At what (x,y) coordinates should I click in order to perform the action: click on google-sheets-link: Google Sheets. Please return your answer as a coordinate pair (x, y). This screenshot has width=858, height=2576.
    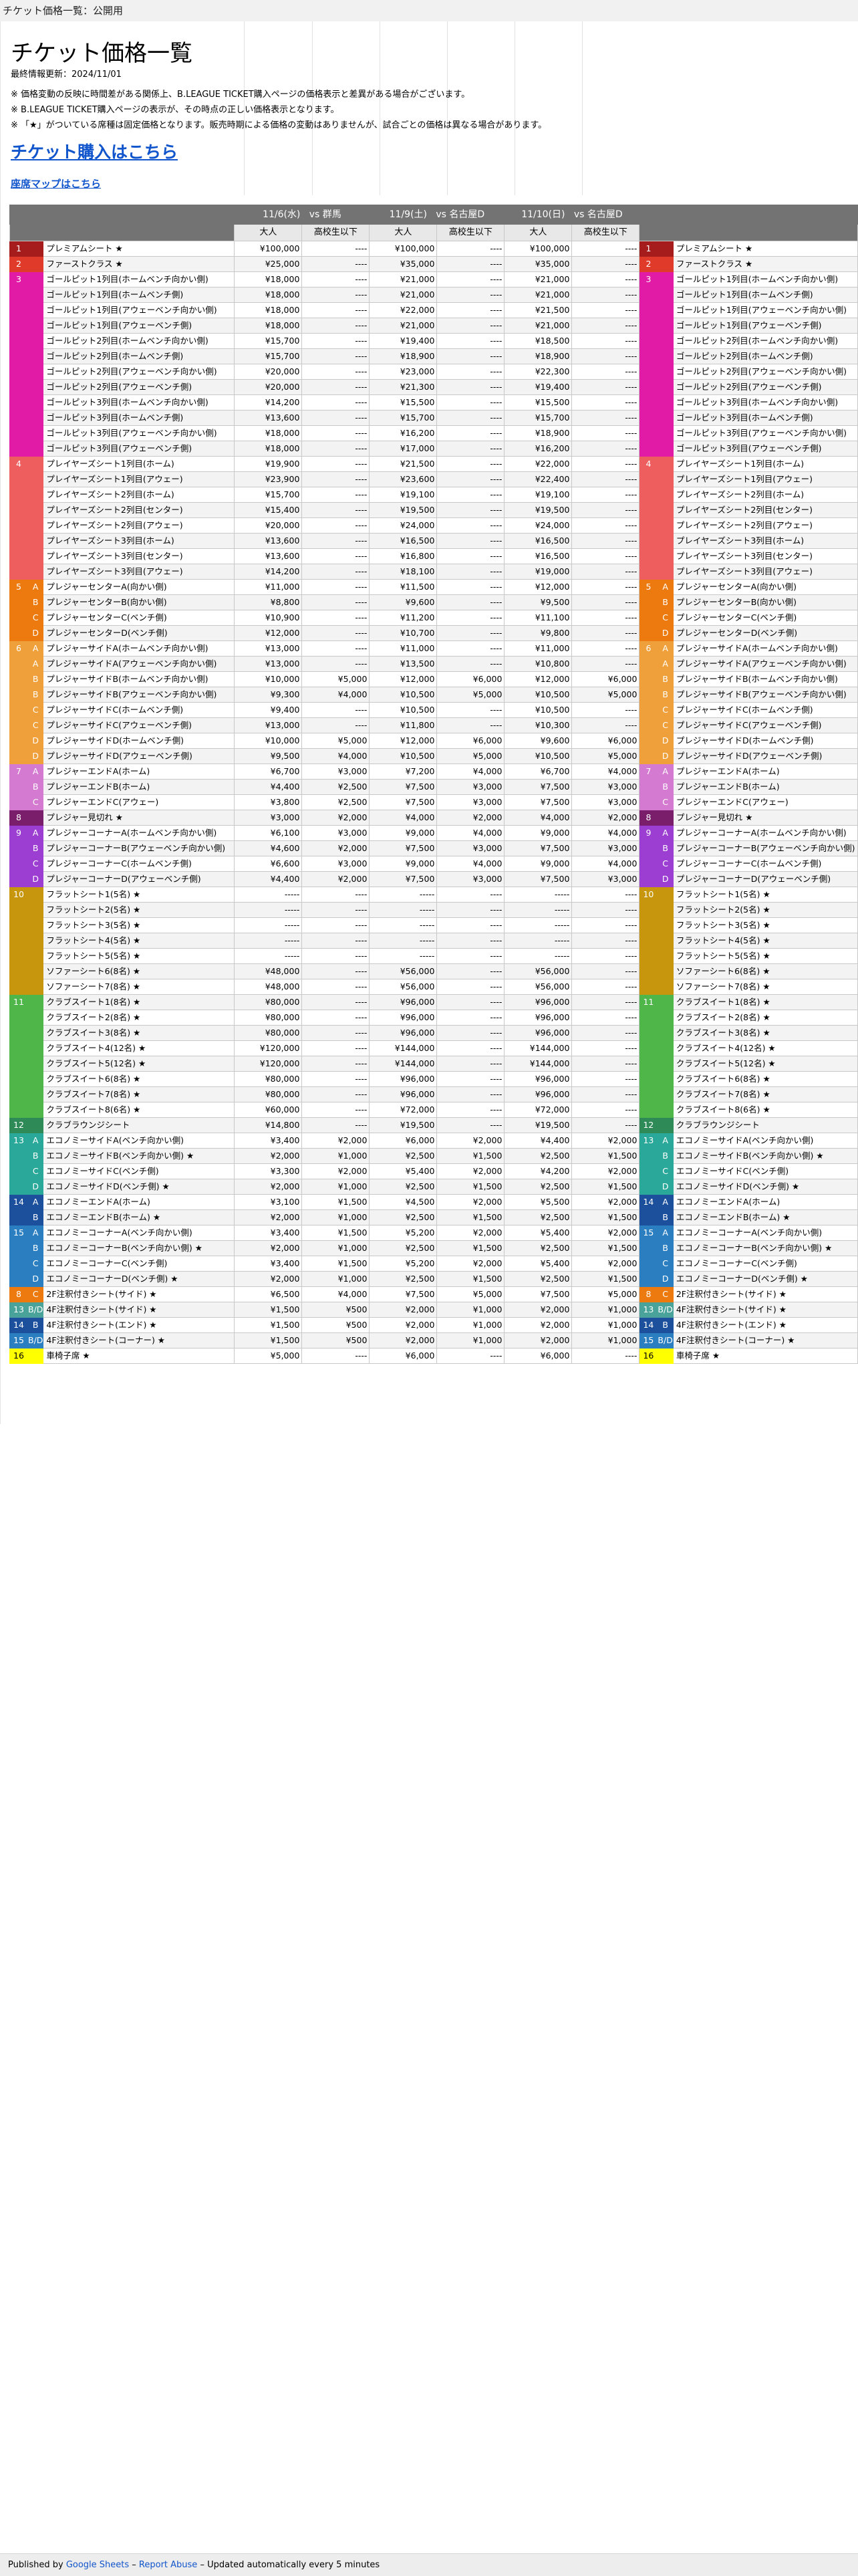
    Looking at the image, I should click on (97, 2565).